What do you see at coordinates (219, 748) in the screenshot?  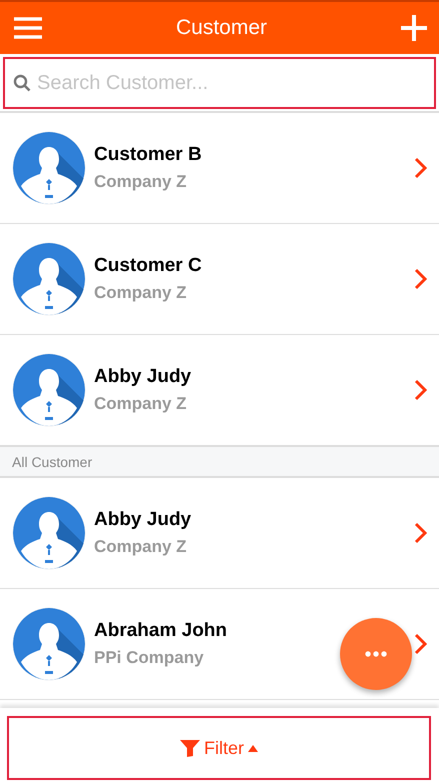 I see `filter-button: Filter` at bounding box center [219, 748].